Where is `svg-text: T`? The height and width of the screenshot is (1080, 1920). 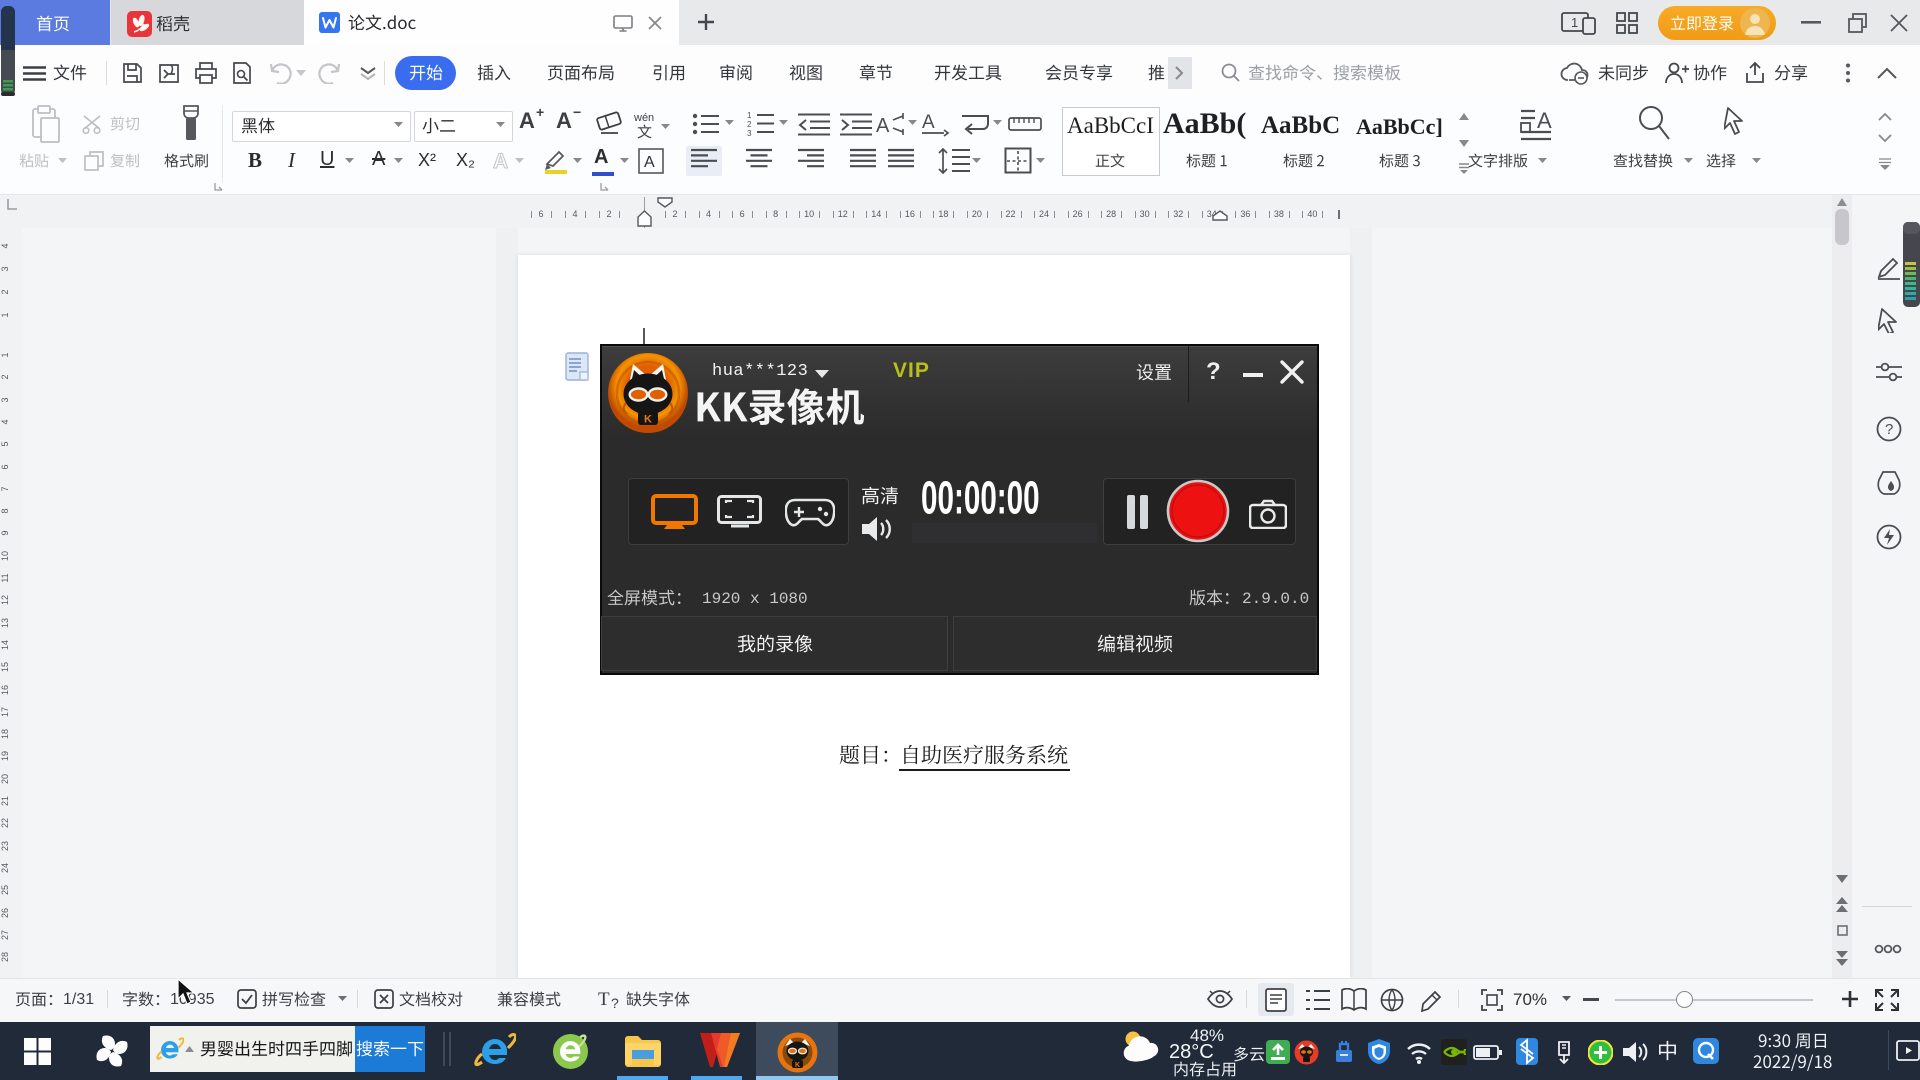 svg-text: T is located at coordinates (604, 999).